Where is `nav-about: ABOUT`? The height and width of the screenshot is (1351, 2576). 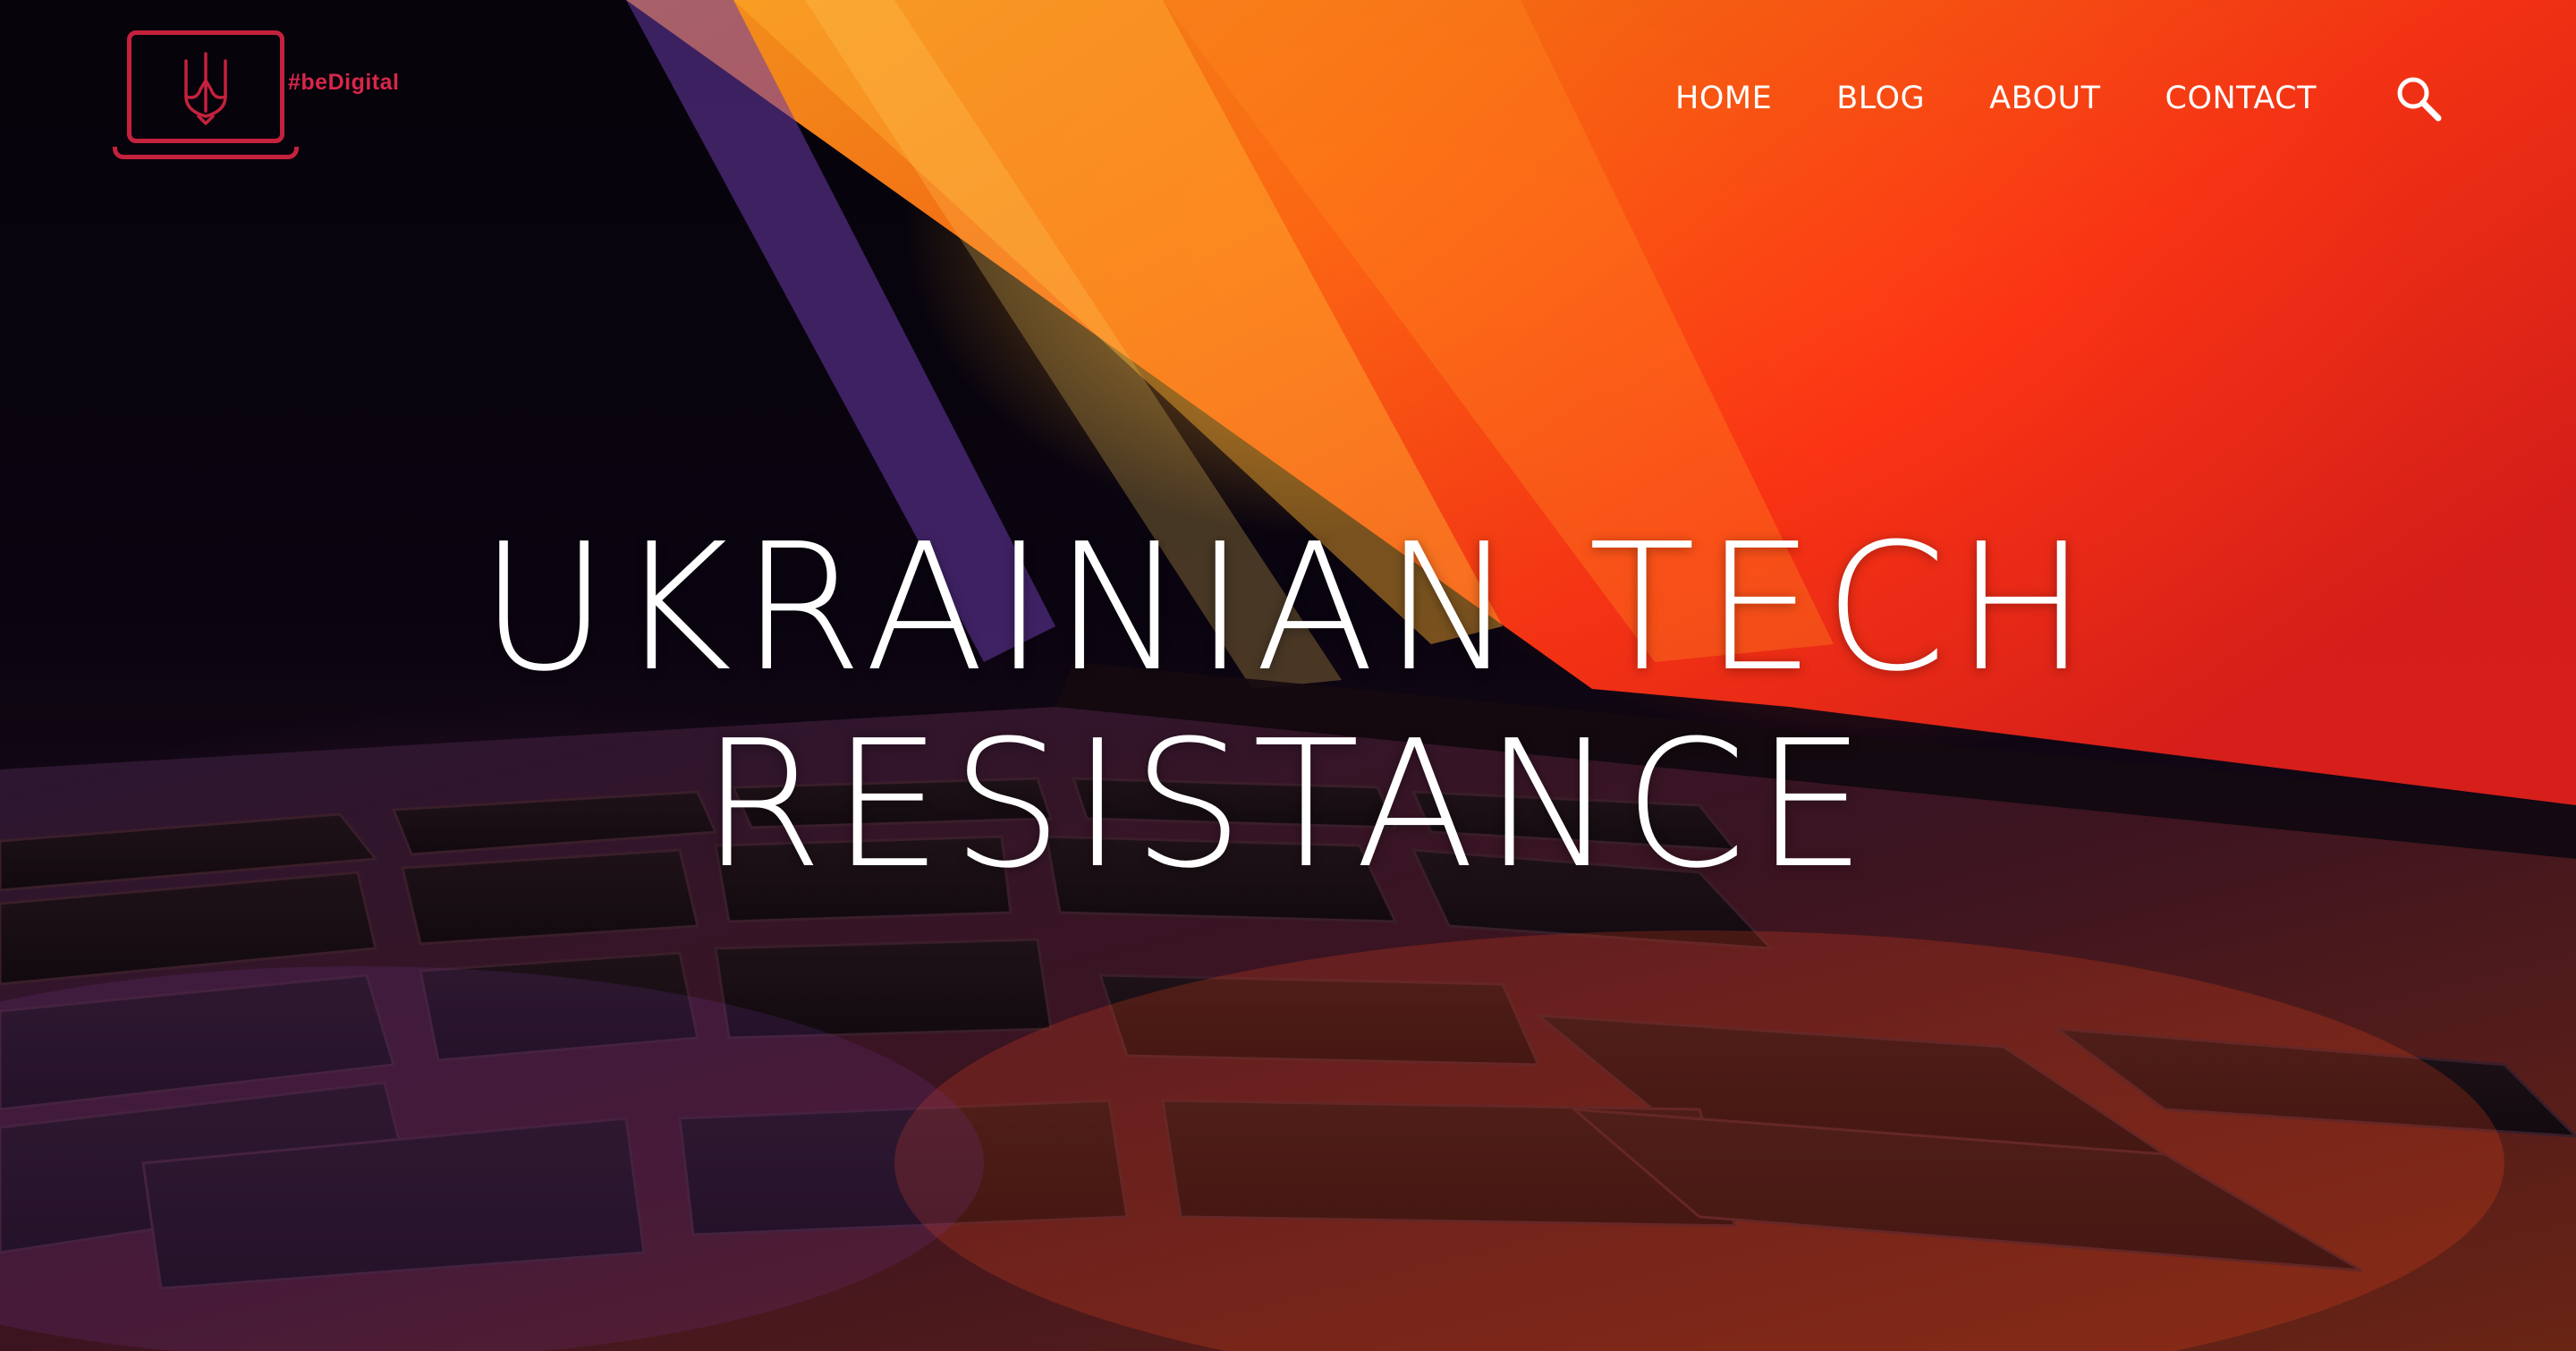 nav-about: ABOUT is located at coordinates (2044, 99).